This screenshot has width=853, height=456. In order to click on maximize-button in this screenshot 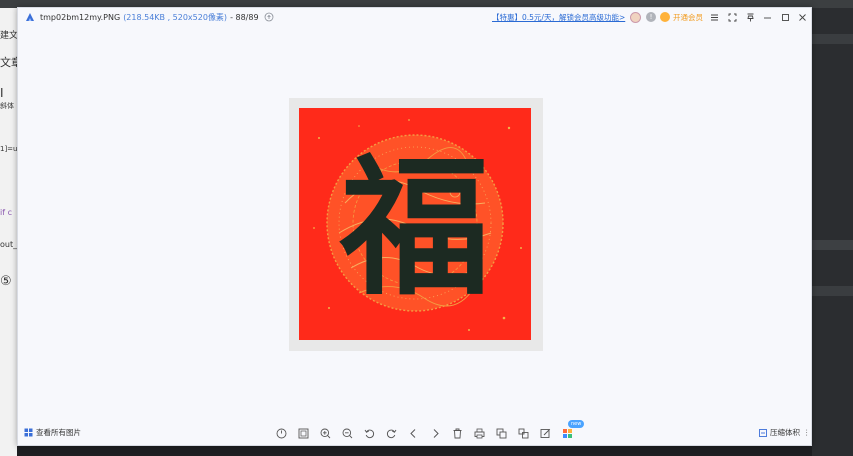, I will do `click(785, 17)`.